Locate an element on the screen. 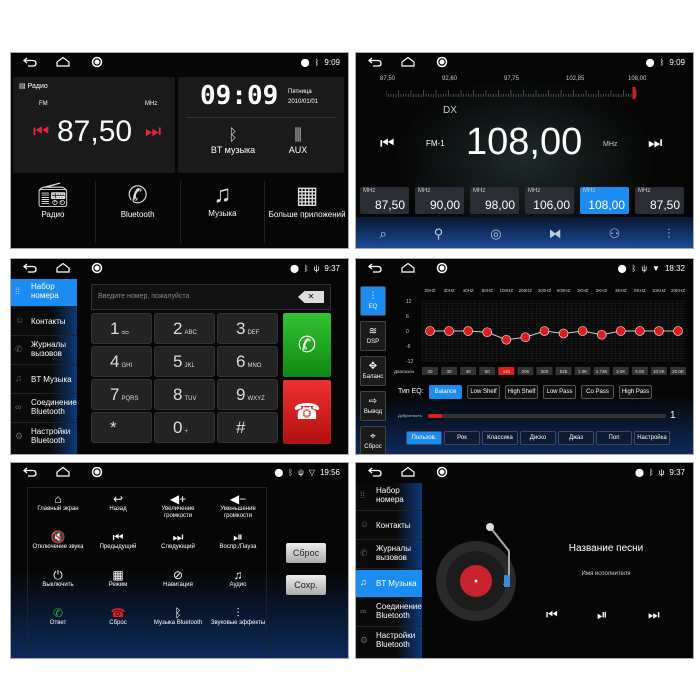  local-icon: ⚇ is located at coordinates (615, 234).